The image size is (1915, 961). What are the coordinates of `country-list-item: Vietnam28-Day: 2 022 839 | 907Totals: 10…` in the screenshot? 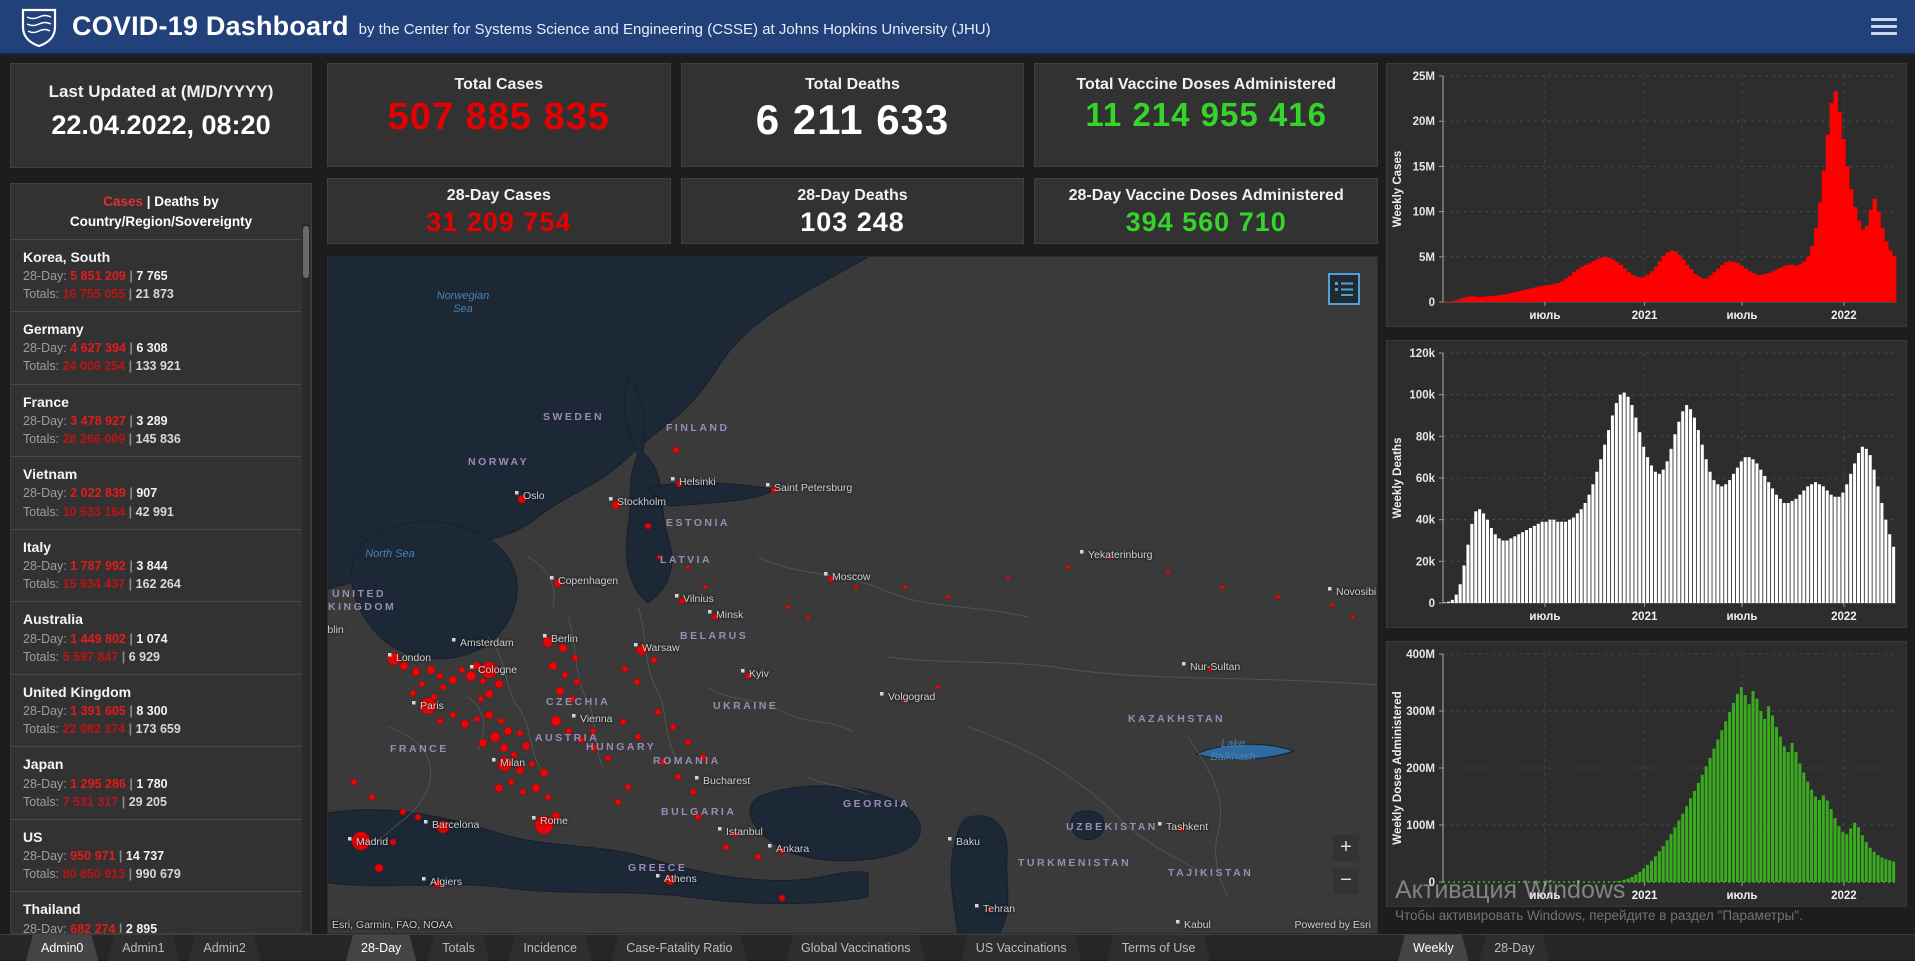 It's located at (161, 492).